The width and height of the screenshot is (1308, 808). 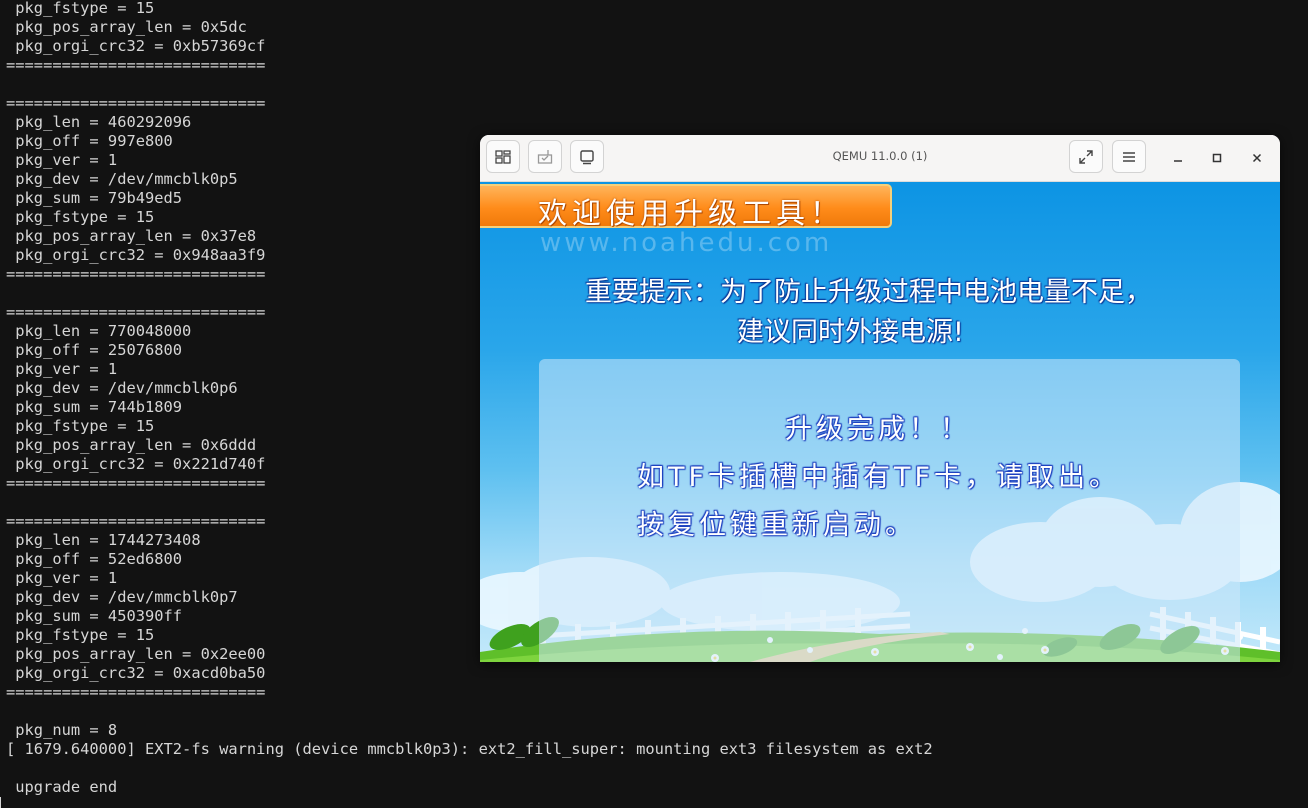 What do you see at coordinates (136, 46) in the screenshot?
I see `terminal-line: pkg_orgi_crc32 = 0xb57369cf` at bounding box center [136, 46].